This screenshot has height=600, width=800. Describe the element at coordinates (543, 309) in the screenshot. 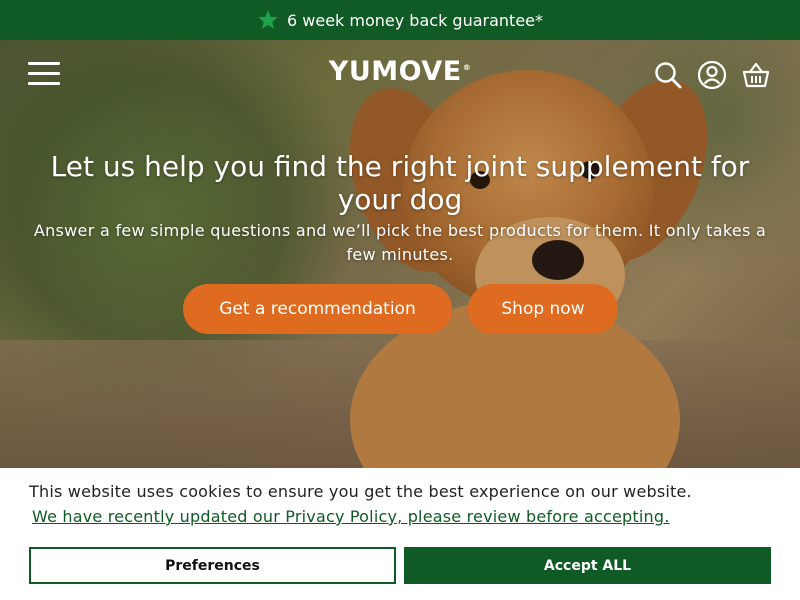

I see `shop-now-button: Shop now` at that location.